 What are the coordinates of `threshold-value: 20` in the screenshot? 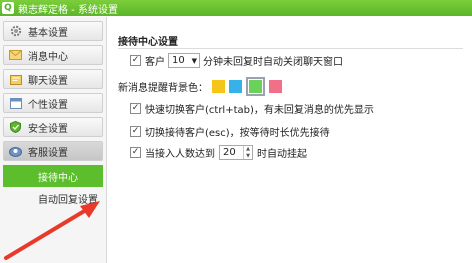 It's located at (229, 152).